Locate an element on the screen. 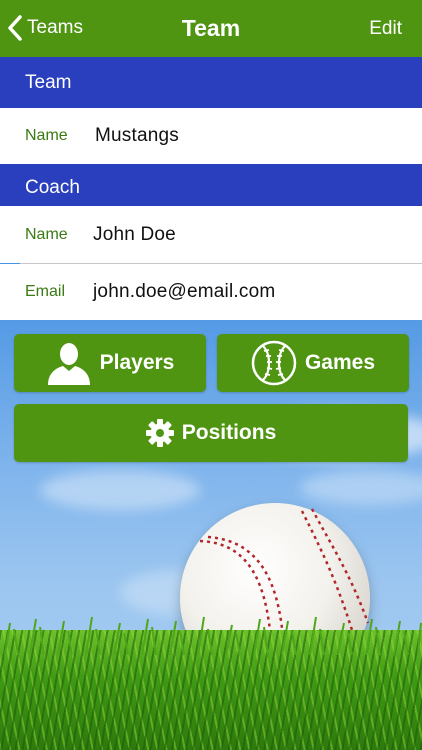 The width and height of the screenshot is (422, 750). coach-email-row: Email john.doe@email.com is located at coordinates (211, 292).